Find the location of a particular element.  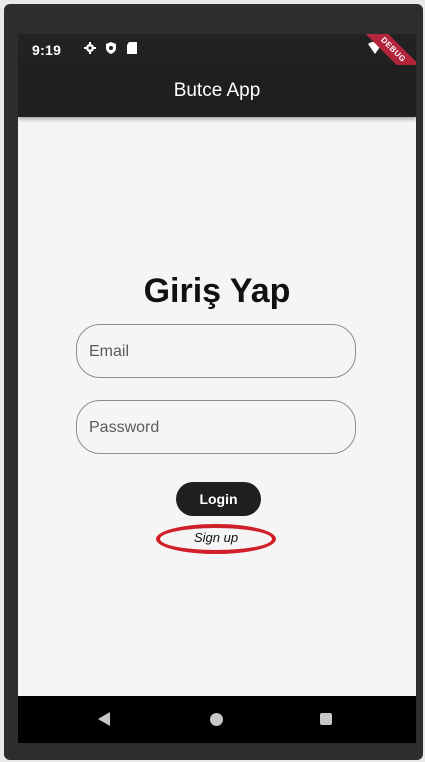

app-bar: Butce App is located at coordinates (217, 91).